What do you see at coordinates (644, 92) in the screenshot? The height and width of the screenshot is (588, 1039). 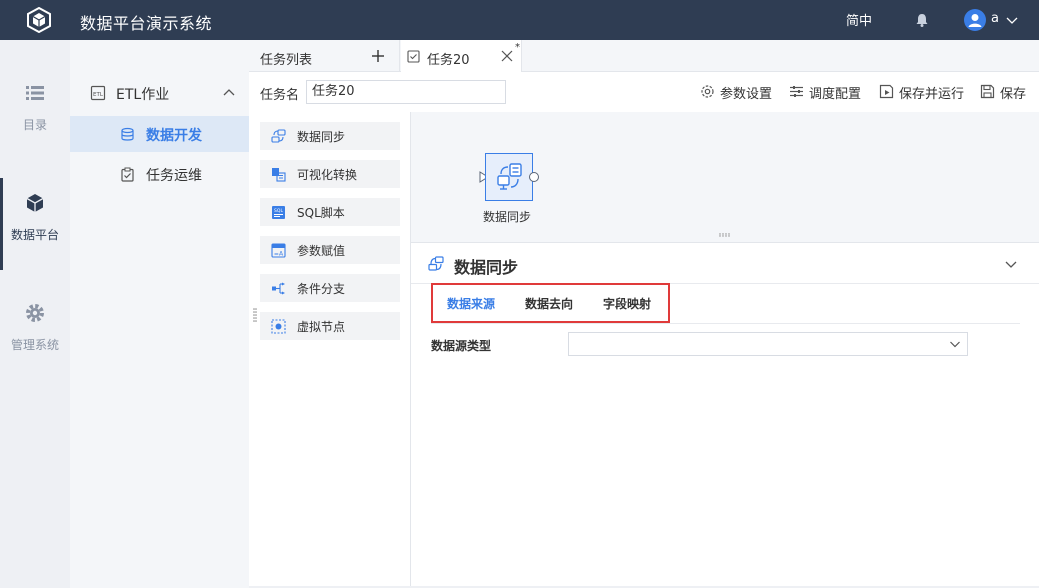 I see `task-toolbar: 任务名 任务20 参数设置 调度配置 保存并运行 保存` at bounding box center [644, 92].